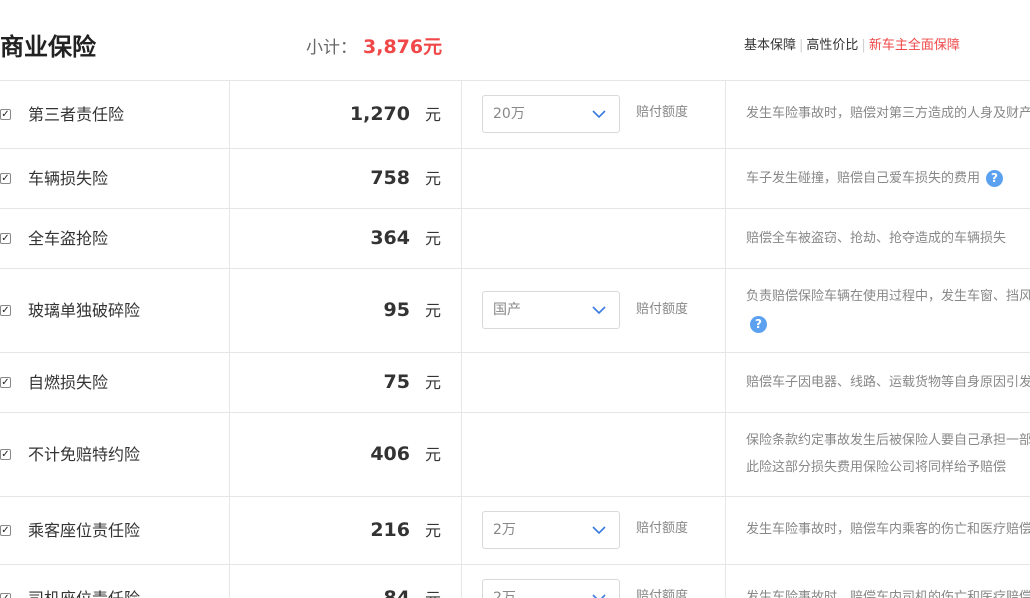 The height and width of the screenshot is (598, 1030). What do you see at coordinates (403, 47) in the screenshot?
I see `subtotal-amount: 3,876元` at bounding box center [403, 47].